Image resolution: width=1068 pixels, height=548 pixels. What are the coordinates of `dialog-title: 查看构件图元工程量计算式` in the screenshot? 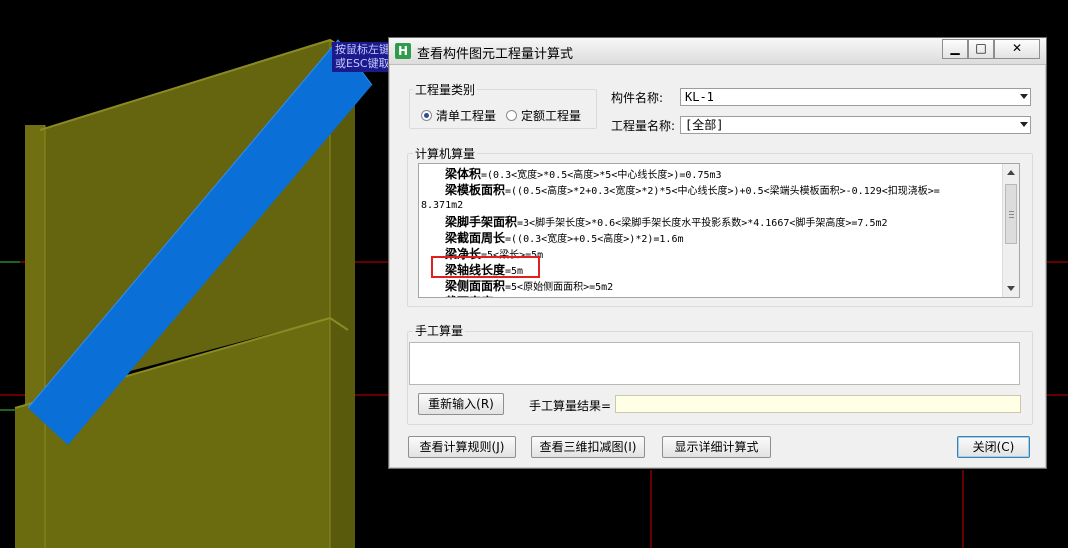 It's located at (495, 54).